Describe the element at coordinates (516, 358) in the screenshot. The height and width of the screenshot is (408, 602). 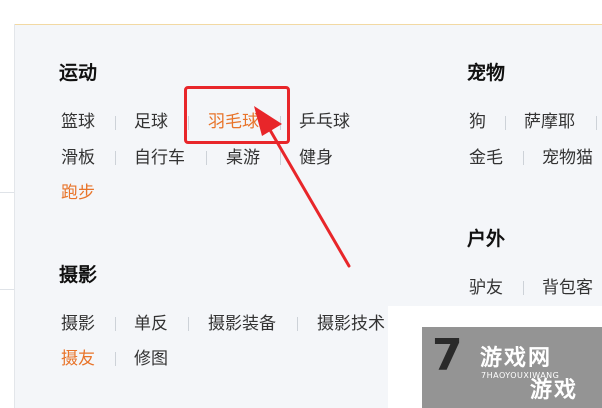
I see `watermark-line1: 游戏网` at that location.